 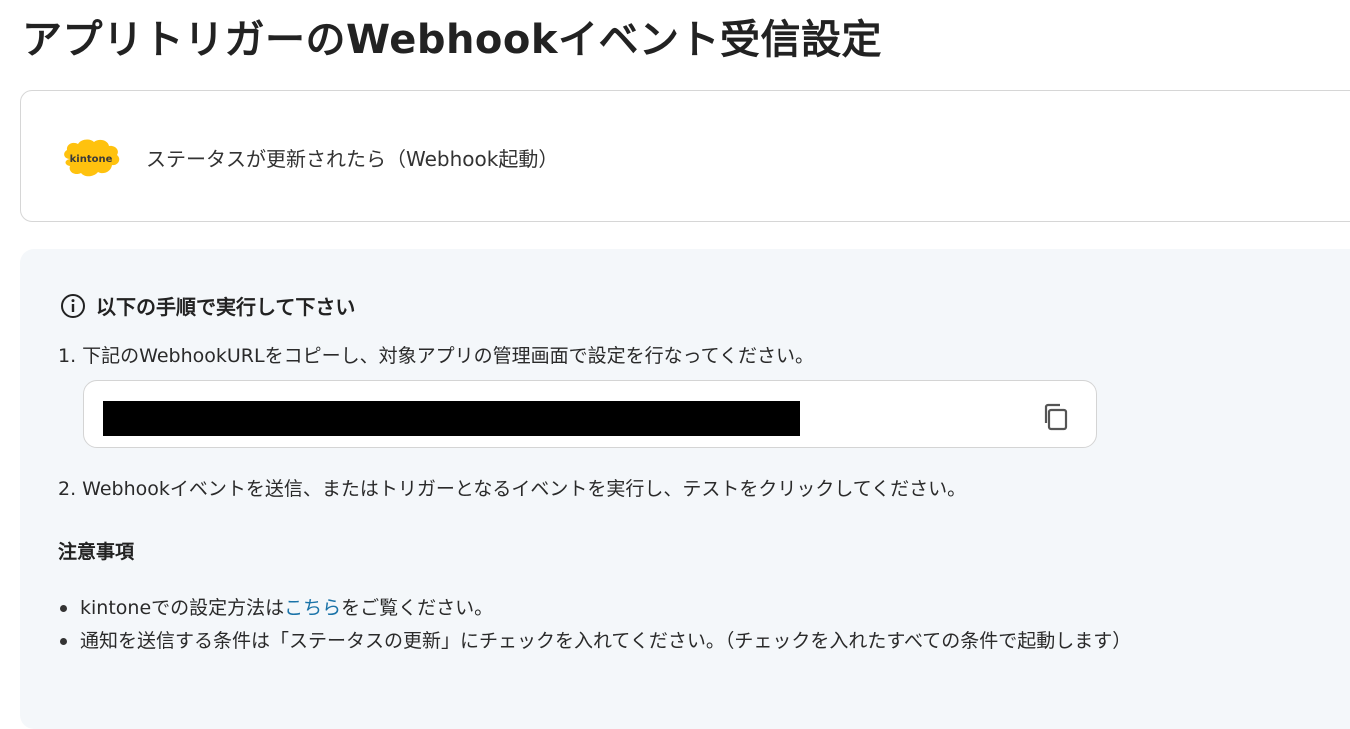 I want to click on copy-icon, so click(x=1056, y=417).